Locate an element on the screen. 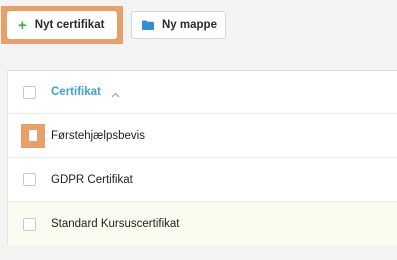 The height and width of the screenshot is (260, 397). certificate-name: GDPR Certifikat is located at coordinates (92, 180).